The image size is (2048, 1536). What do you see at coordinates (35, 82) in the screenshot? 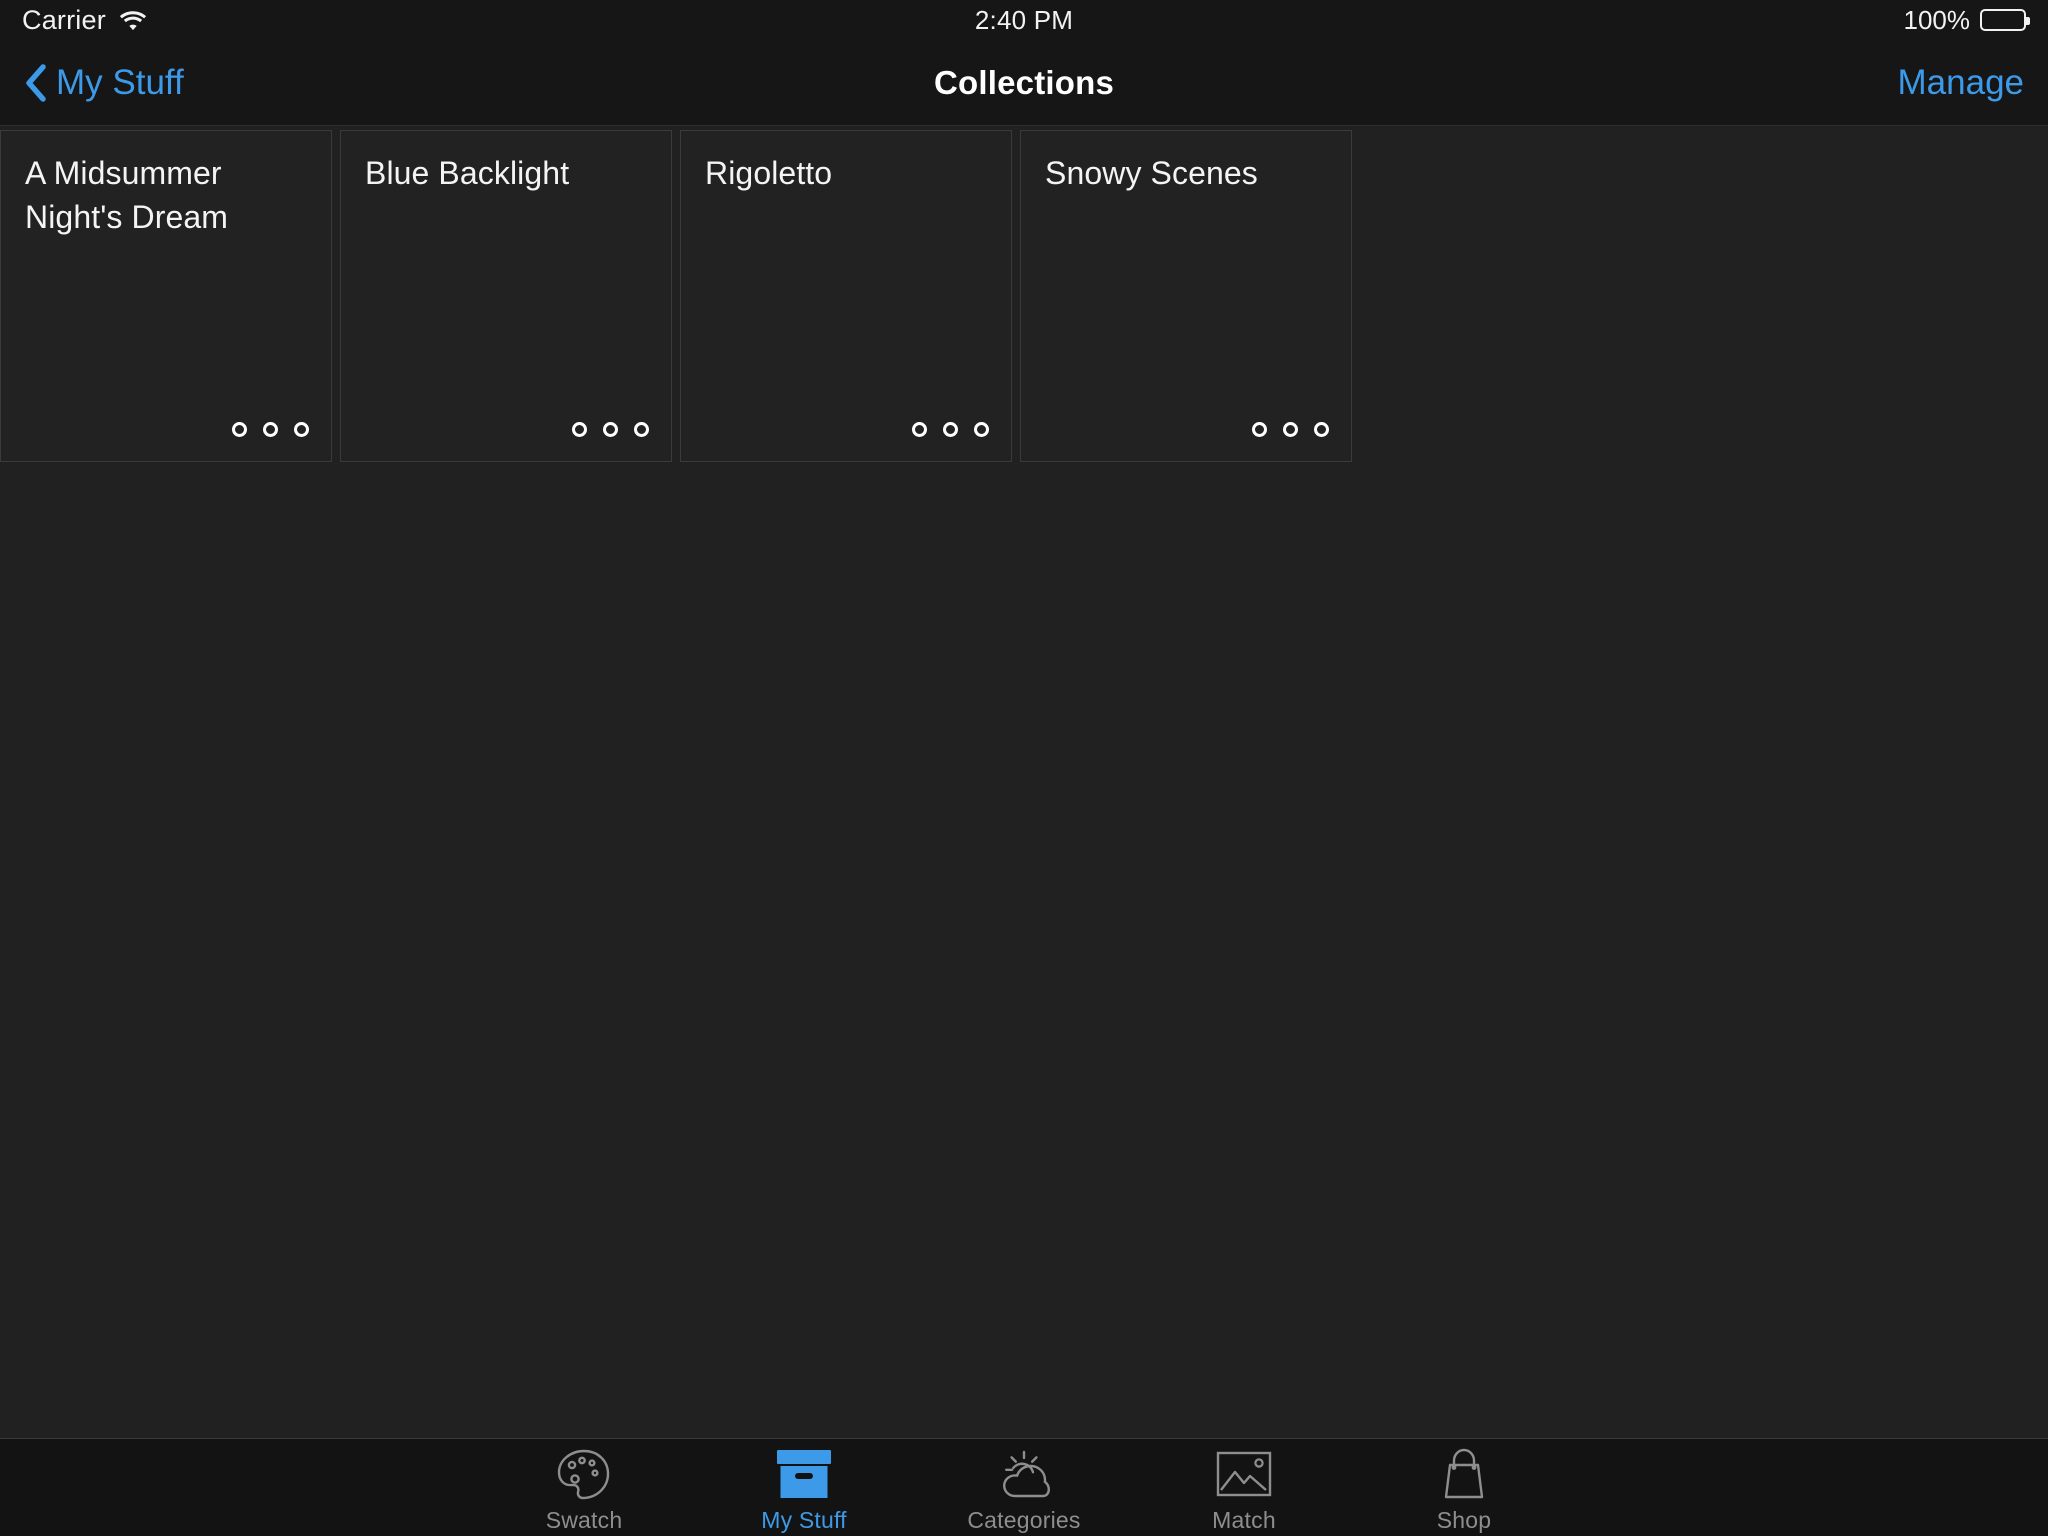
I see `chevron-left-icon` at bounding box center [35, 82].